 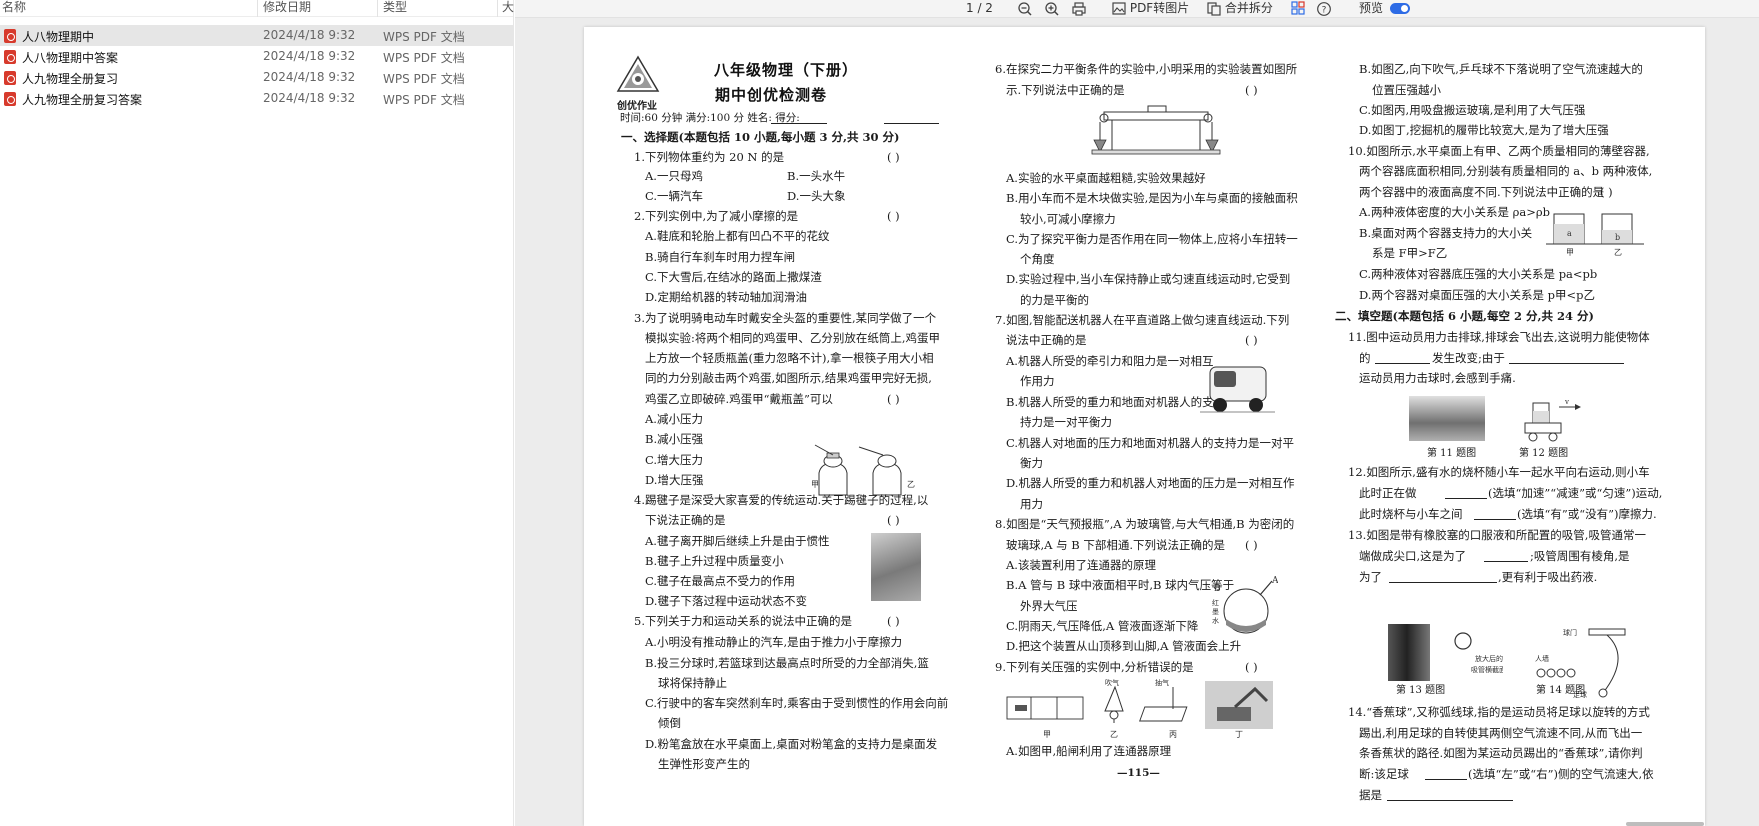 I want to click on question-stem: 示.下列说法中正确的是, so click(x=1065, y=90).